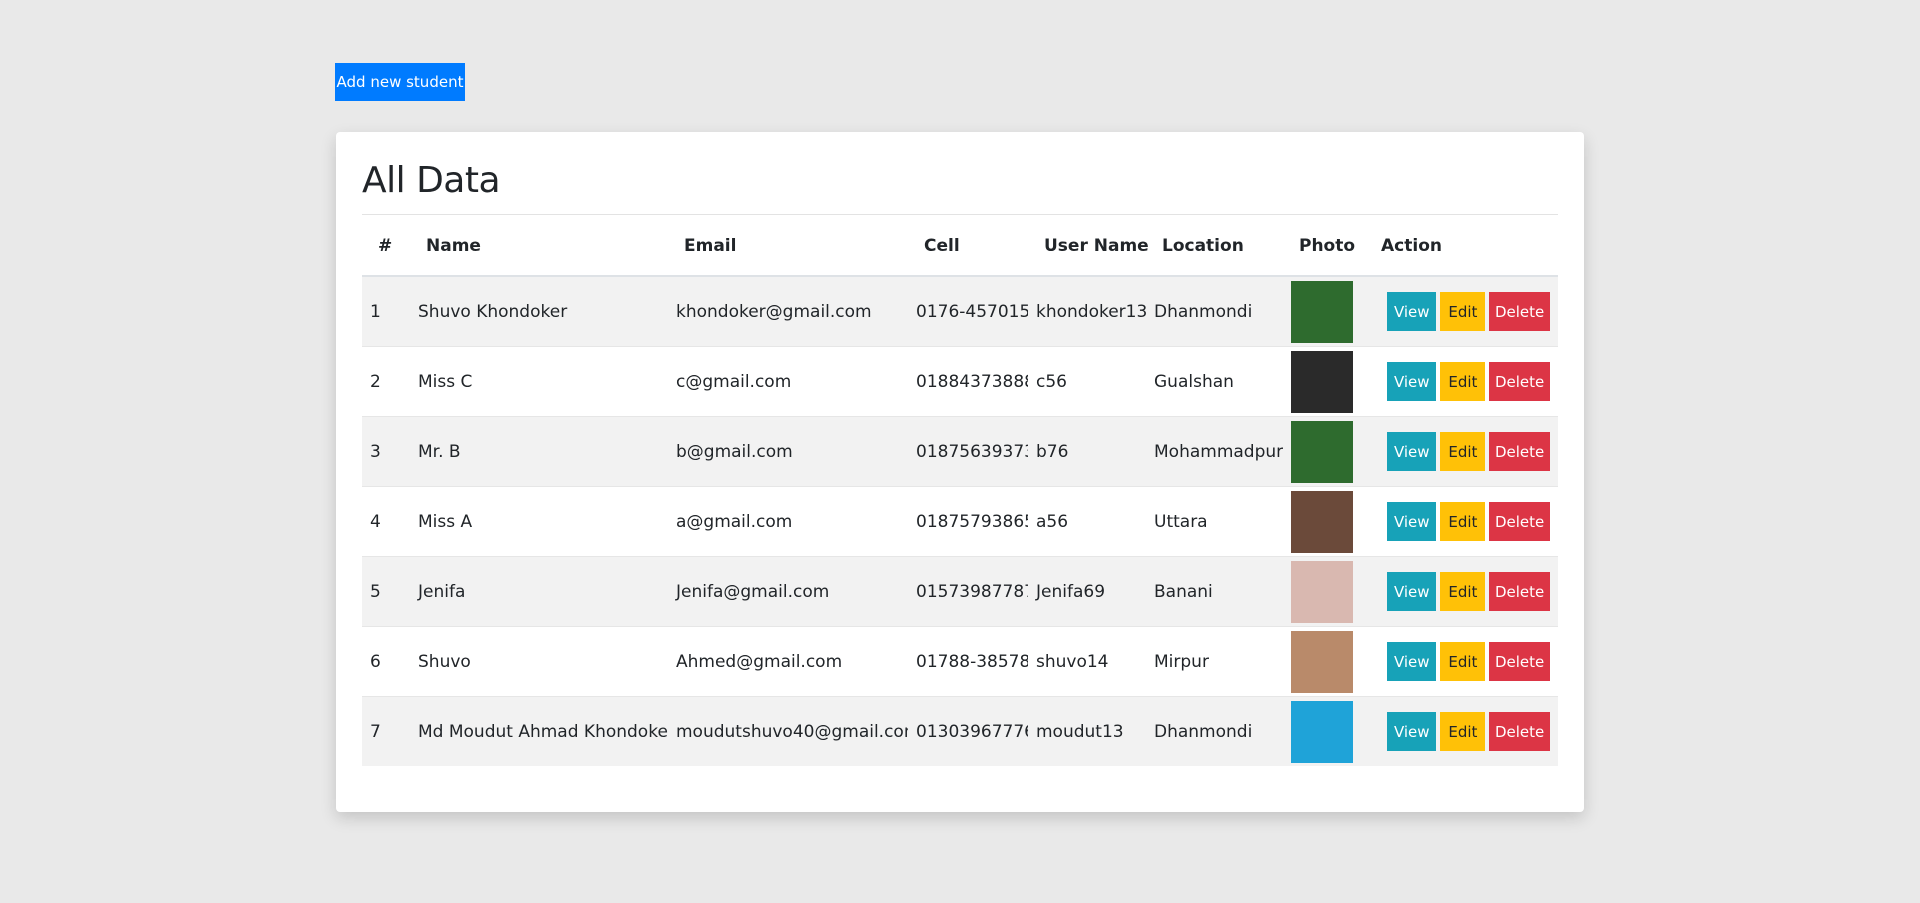 The height and width of the screenshot is (903, 1920). I want to click on student-location: Mirpur, so click(1214, 661).